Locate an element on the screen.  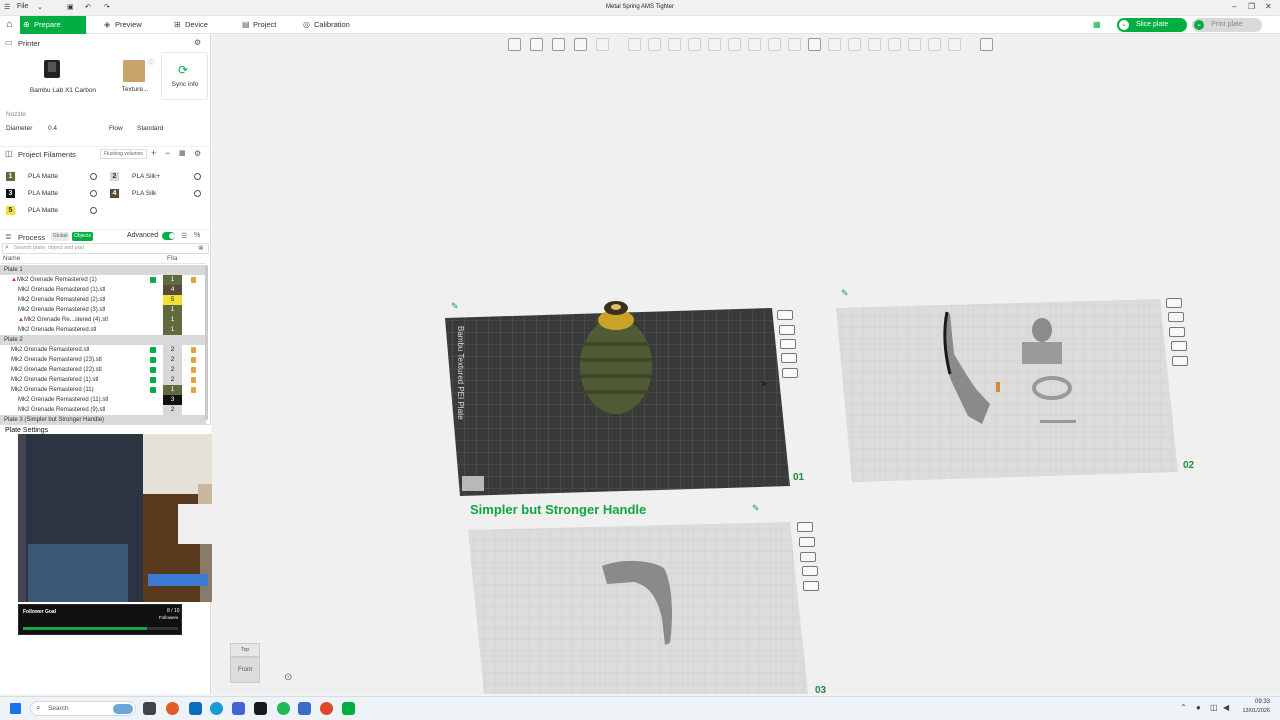
spotify-icon is located at coordinates (283, 708).